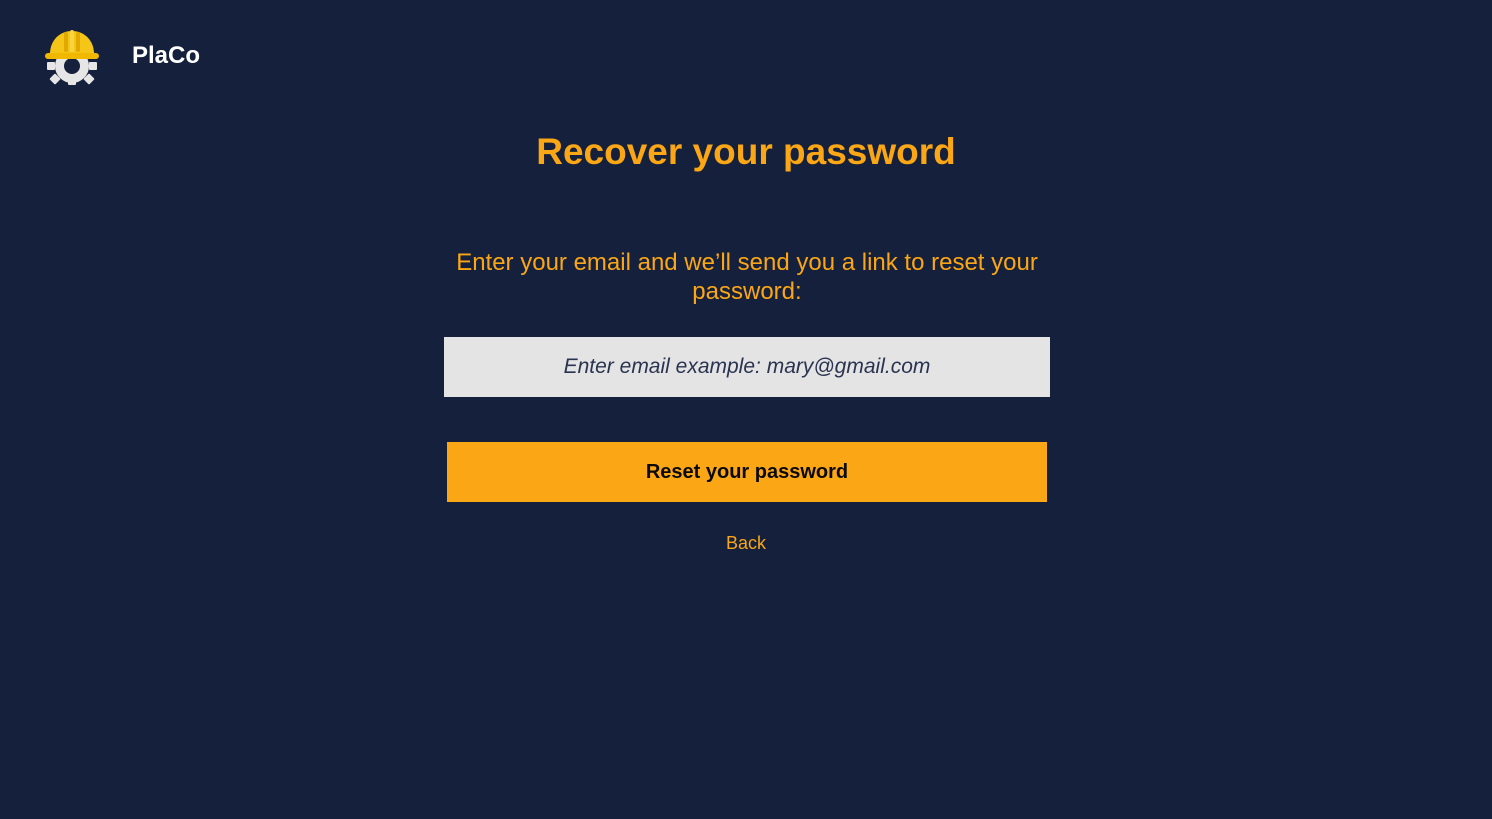 The height and width of the screenshot is (819, 1492). I want to click on page-title: Recover your password, so click(746, 151).